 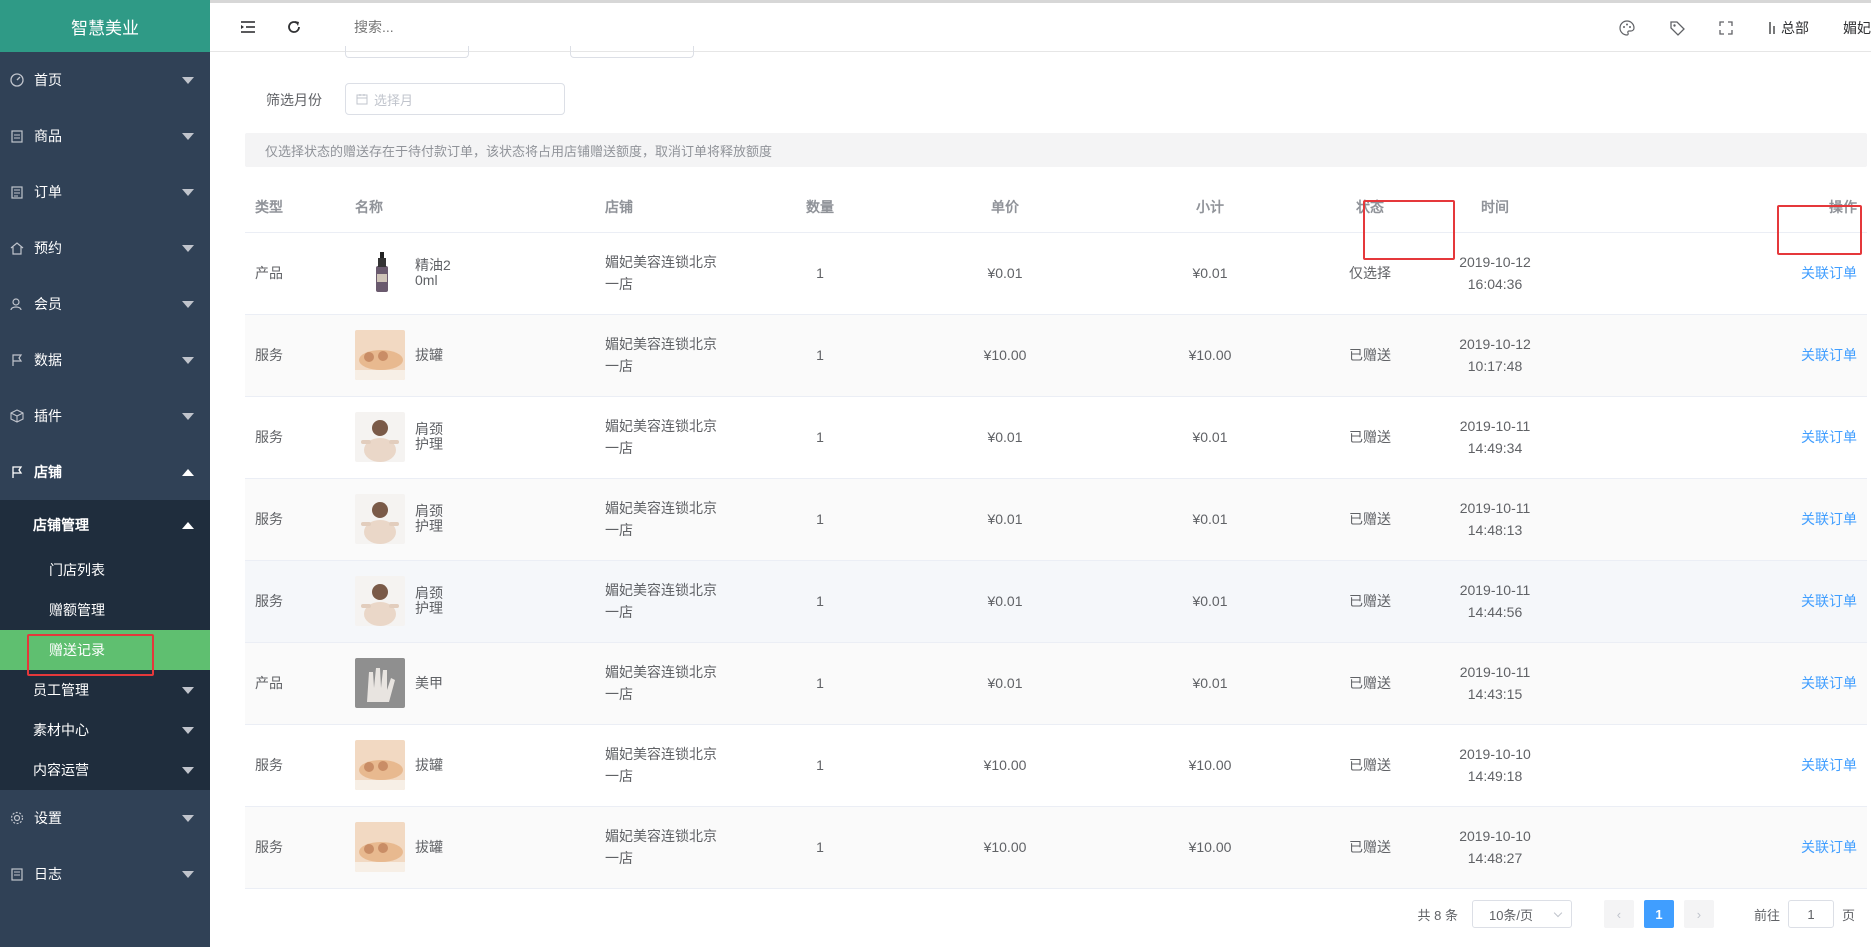 What do you see at coordinates (248, 27) in the screenshot?
I see `menu-fold-icon` at bounding box center [248, 27].